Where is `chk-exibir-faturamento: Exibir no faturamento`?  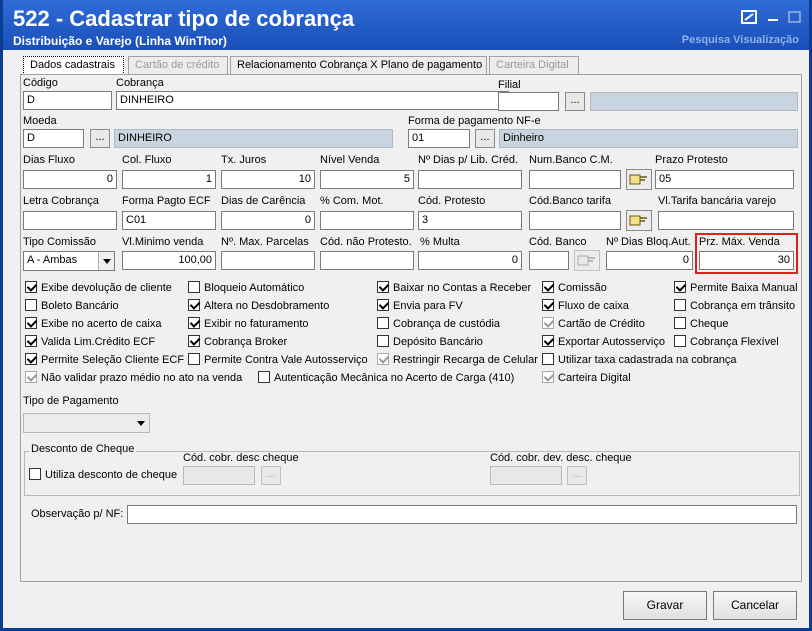
chk-exibir-faturamento: Exibir no faturamento is located at coordinates (248, 324).